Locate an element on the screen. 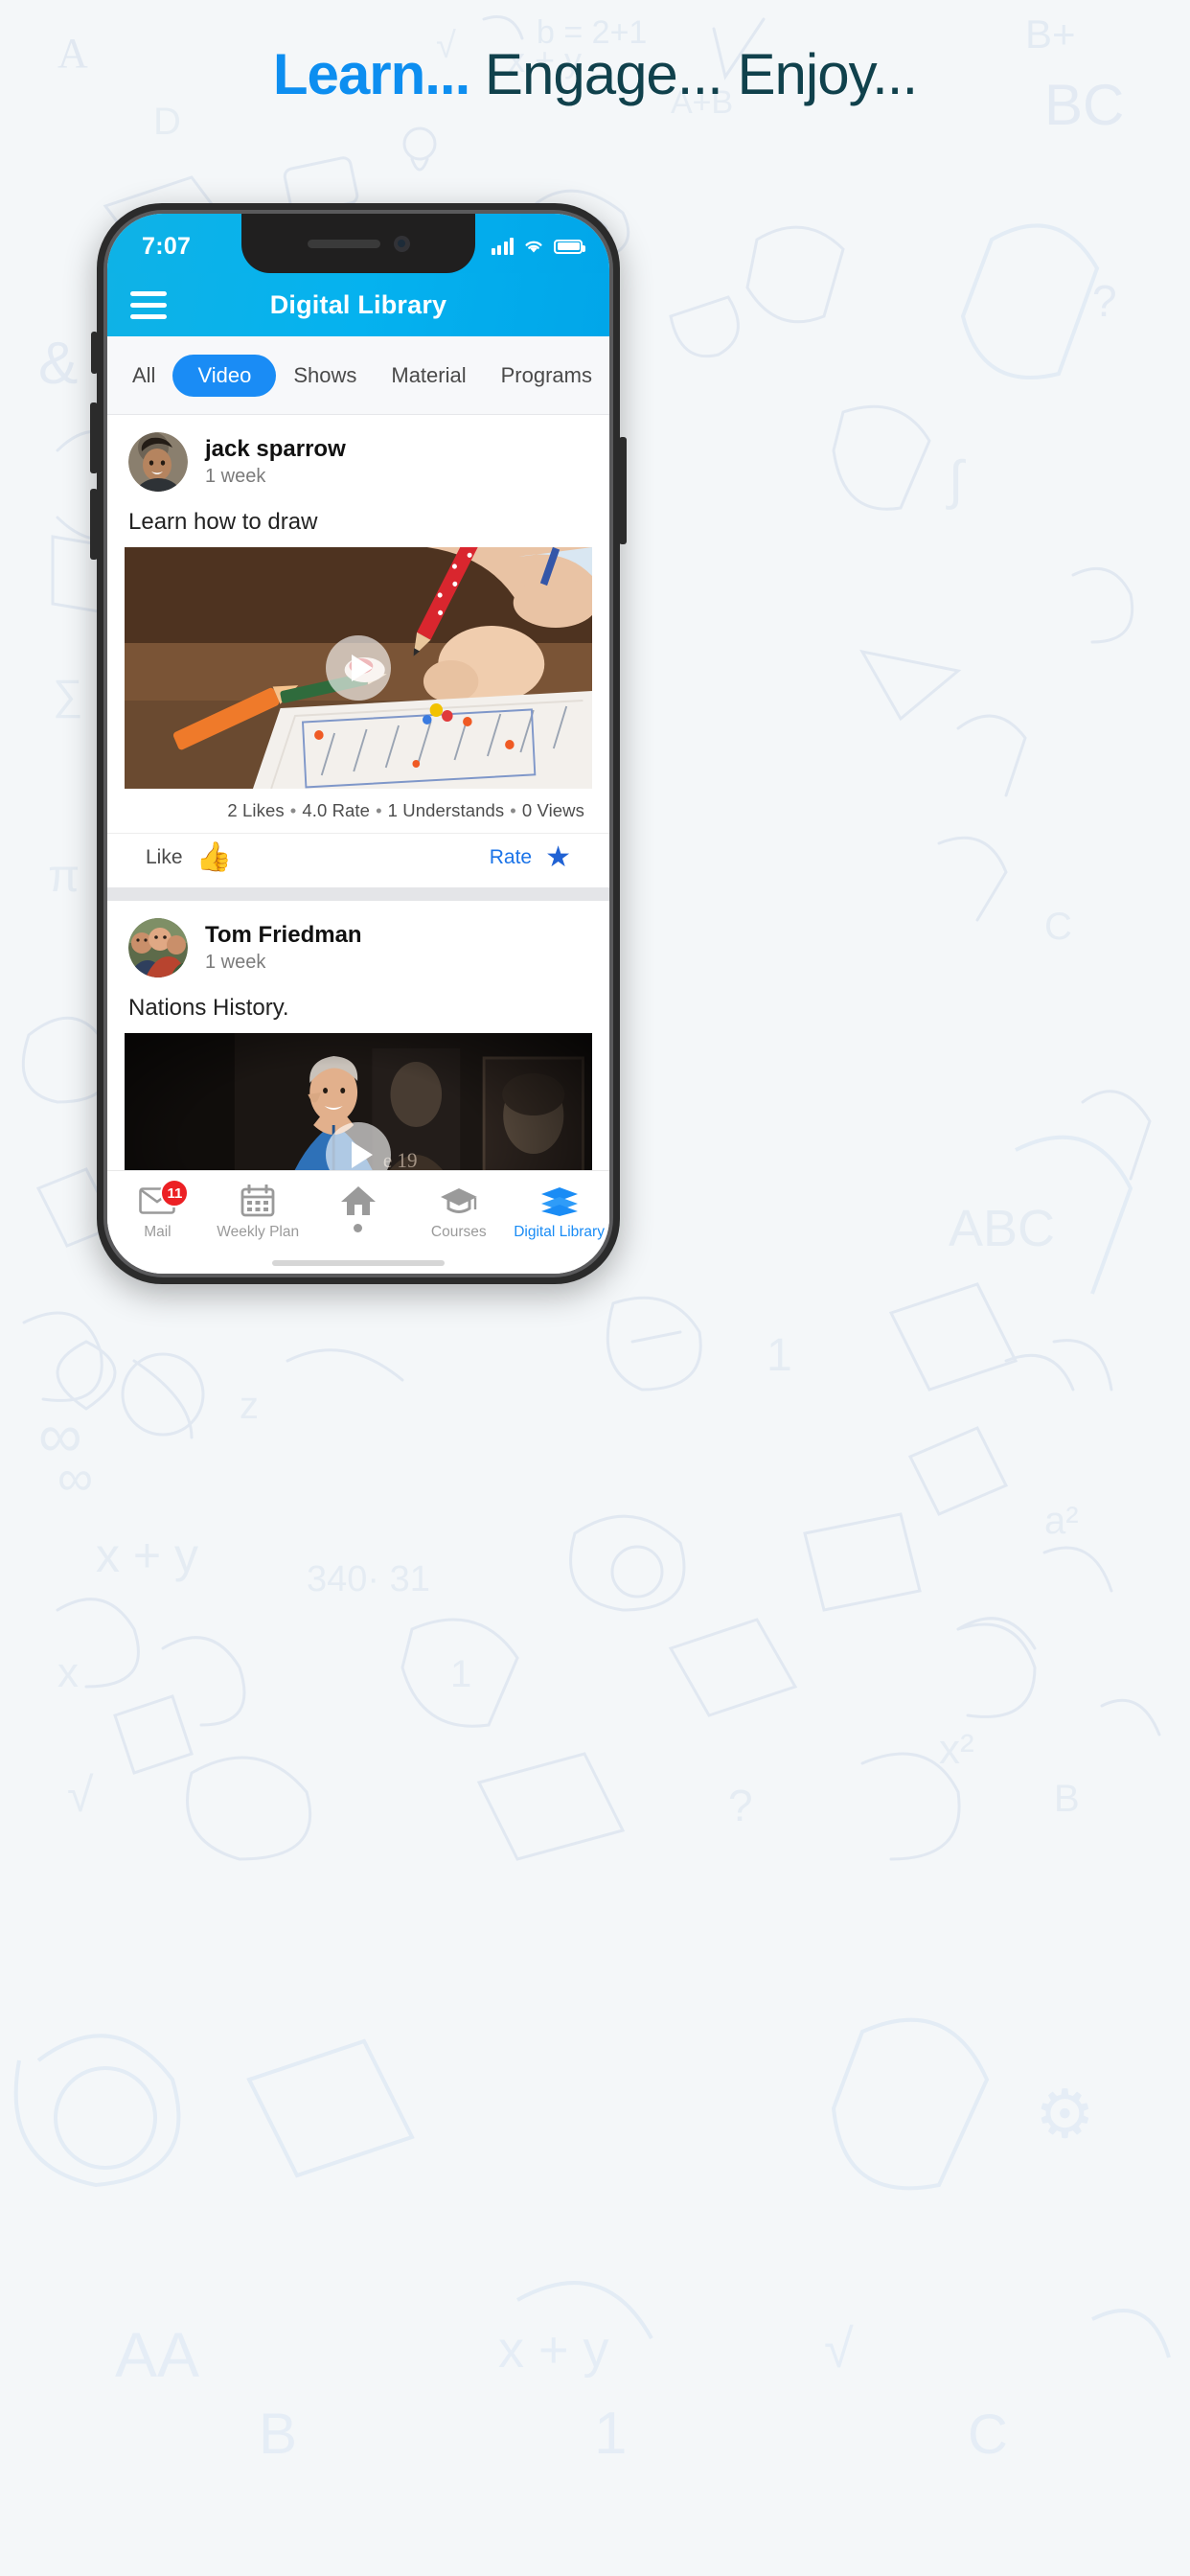  tab-shows: Shows is located at coordinates (325, 376).